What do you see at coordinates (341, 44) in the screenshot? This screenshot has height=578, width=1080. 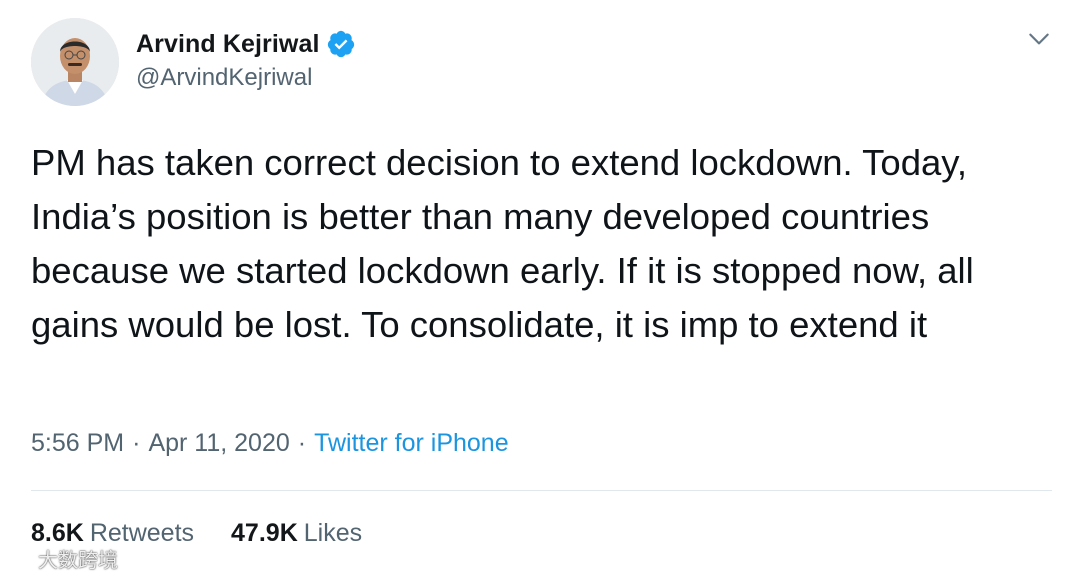 I see `verified-badge-icon` at bounding box center [341, 44].